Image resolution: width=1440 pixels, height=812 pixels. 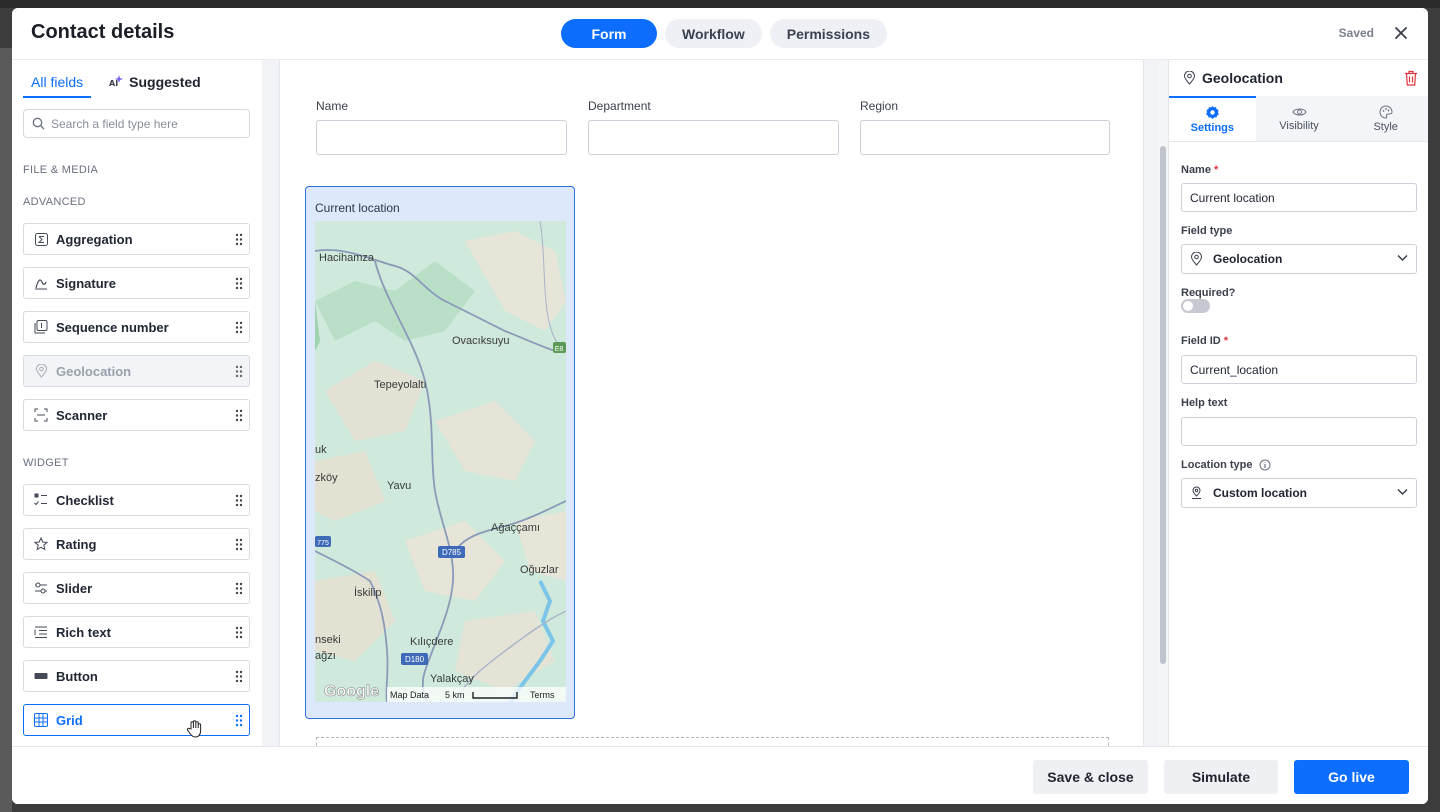 I want to click on department-input, so click(x=713, y=137).